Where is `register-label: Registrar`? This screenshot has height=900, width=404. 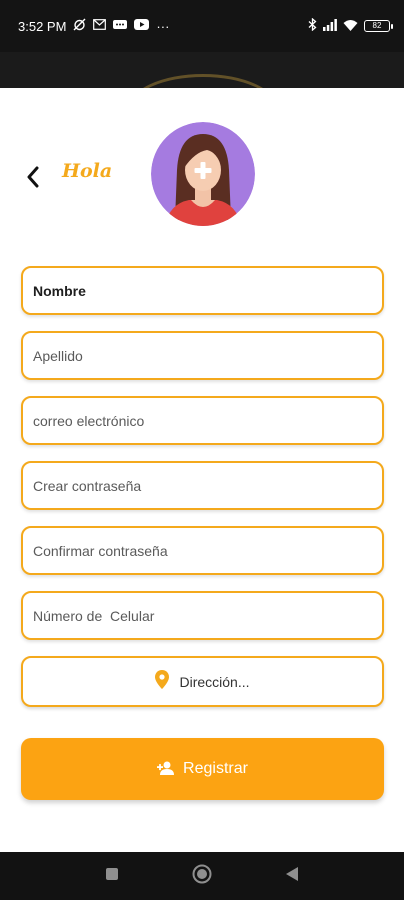 register-label: Registrar is located at coordinates (215, 768).